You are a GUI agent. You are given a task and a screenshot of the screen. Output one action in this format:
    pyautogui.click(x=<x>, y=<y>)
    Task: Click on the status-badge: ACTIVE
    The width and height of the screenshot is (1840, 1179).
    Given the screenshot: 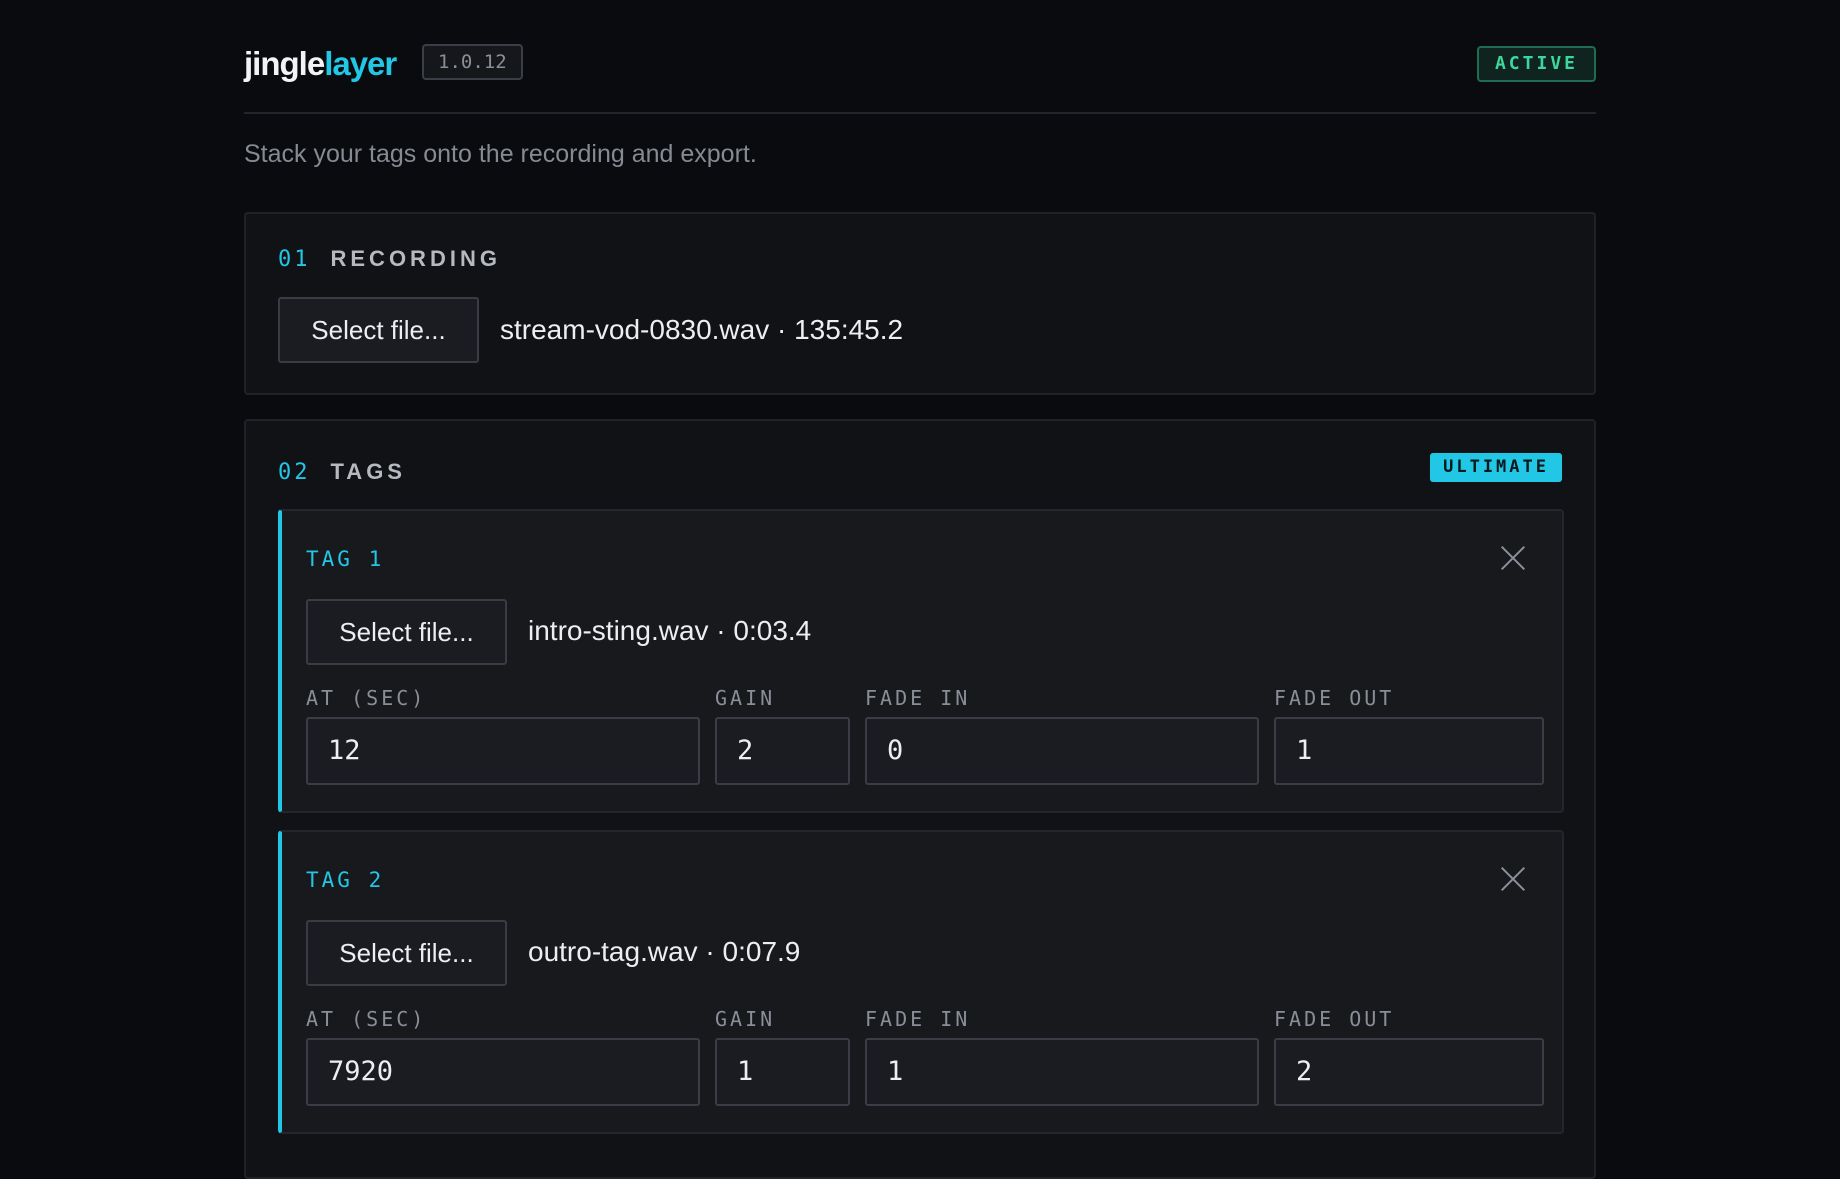 What is the action you would take?
    pyautogui.click(x=1536, y=64)
    